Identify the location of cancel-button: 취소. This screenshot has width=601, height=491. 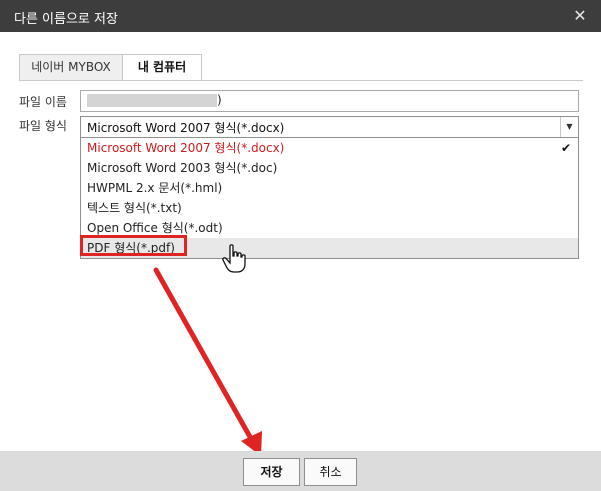
(330, 472).